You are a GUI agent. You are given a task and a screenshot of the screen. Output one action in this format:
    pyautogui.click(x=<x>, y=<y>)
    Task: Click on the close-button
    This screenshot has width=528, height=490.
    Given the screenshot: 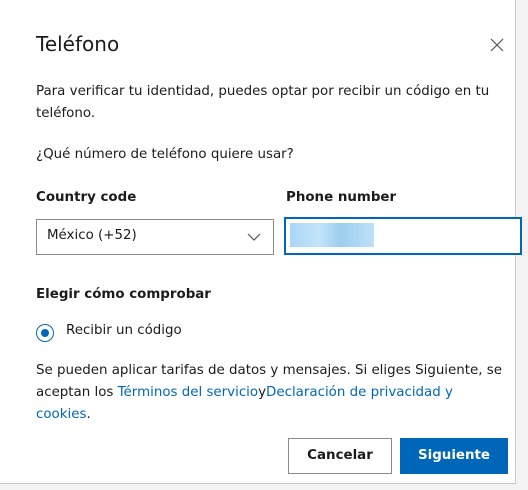 What is the action you would take?
    pyautogui.click(x=497, y=45)
    